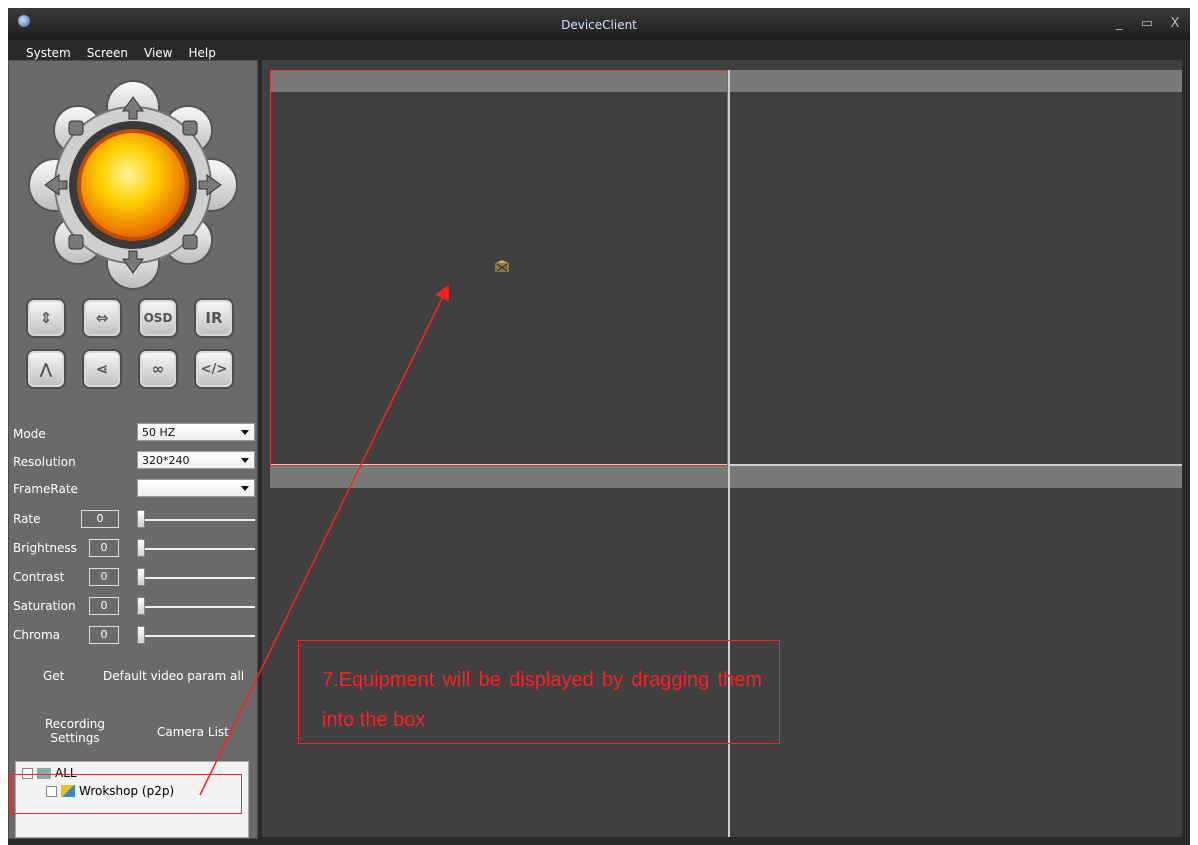 The image size is (1198, 845). What do you see at coordinates (39, 577) in the screenshot?
I see `contrast-label: Contrast` at bounding box center [39, 577].